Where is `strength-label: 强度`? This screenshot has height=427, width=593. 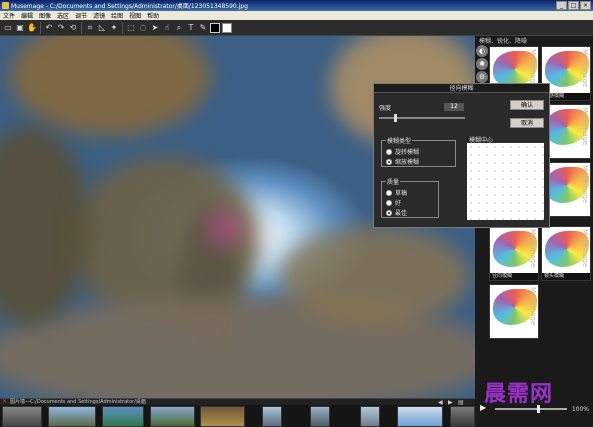 strength-label: 强度 is located at coordinates (385, 108).